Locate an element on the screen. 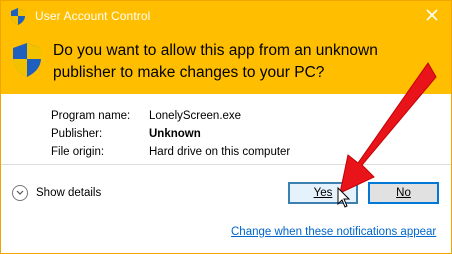 This screenshot has height=254, width=452. detail-value: Unknown is located at coordinates (175, 134).